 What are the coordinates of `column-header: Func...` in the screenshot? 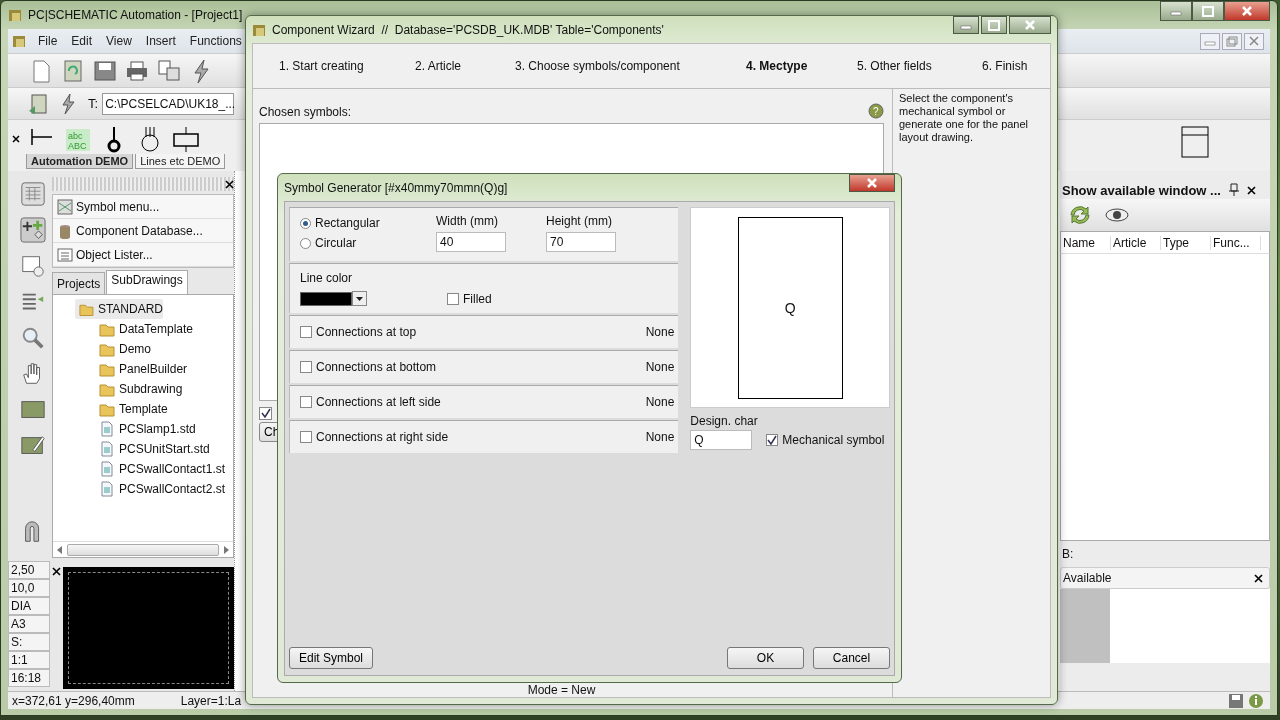 It's located at (1236, 242).